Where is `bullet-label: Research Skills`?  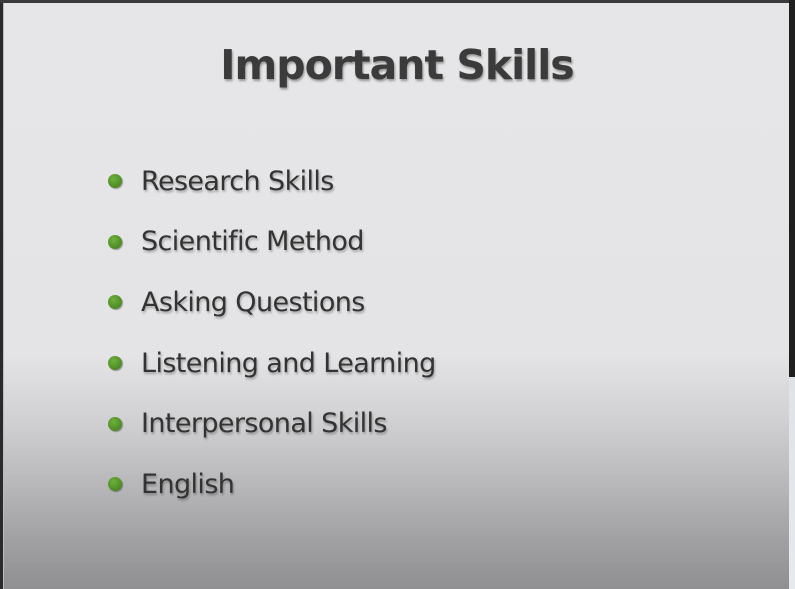 bullet-label: Research Skills is located at coordinates (237, 181).